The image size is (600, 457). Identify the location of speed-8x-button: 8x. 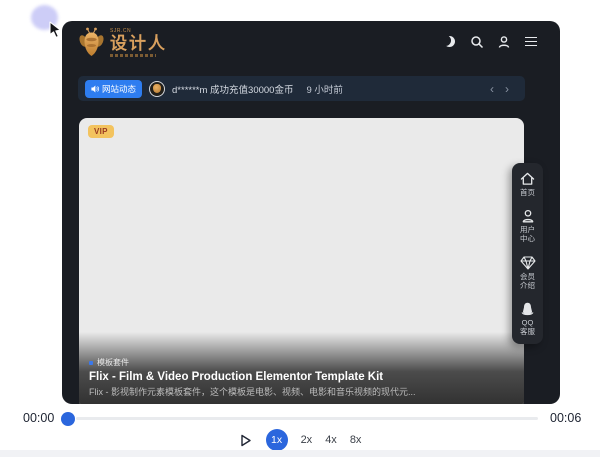
(356, 440).